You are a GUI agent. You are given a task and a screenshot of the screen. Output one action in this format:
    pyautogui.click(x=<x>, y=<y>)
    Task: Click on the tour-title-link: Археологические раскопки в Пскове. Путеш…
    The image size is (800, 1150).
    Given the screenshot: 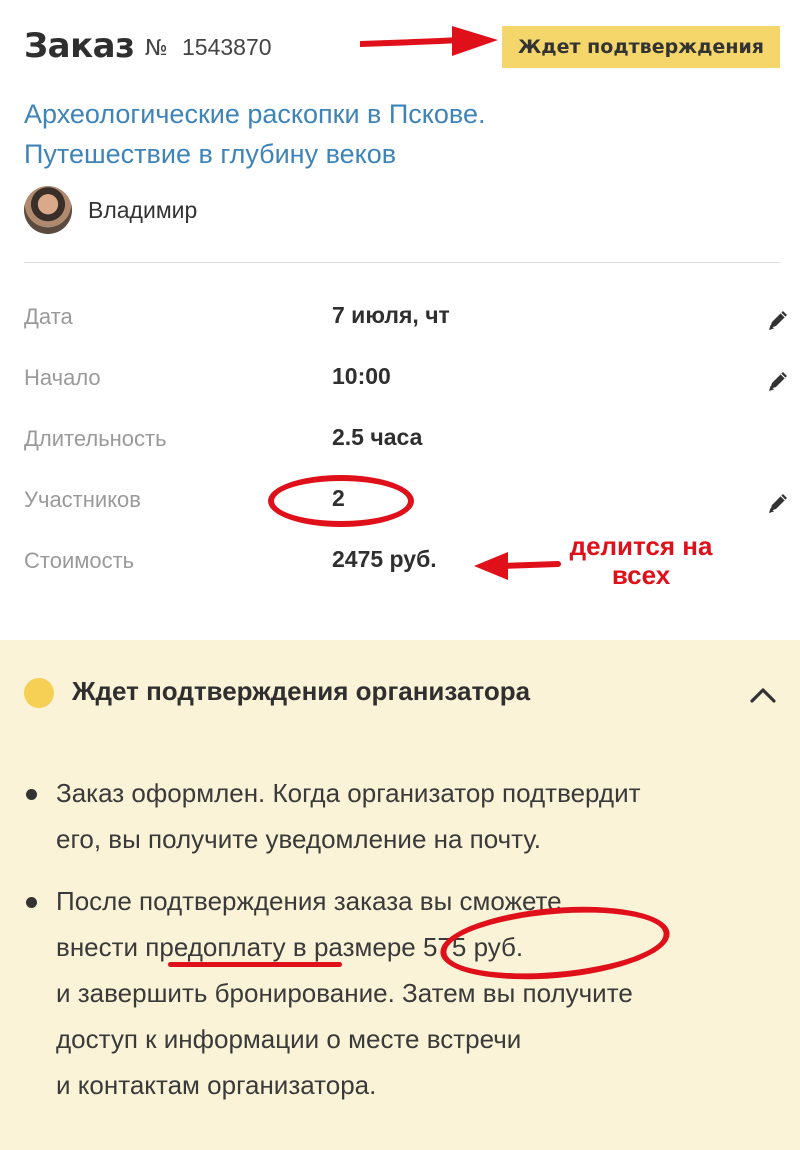 What is the action you would take?
    pyautogui.click(x=384, y=134)
    